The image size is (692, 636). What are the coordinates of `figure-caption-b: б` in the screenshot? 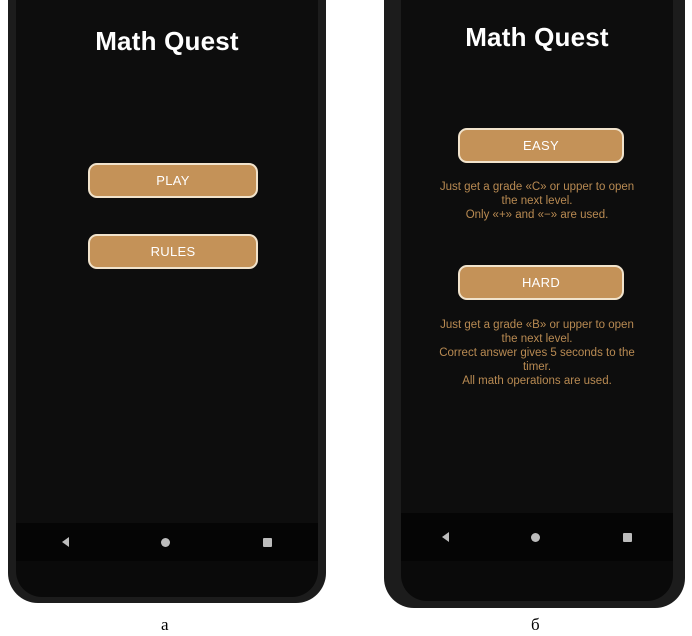 It's located at (535, 624).